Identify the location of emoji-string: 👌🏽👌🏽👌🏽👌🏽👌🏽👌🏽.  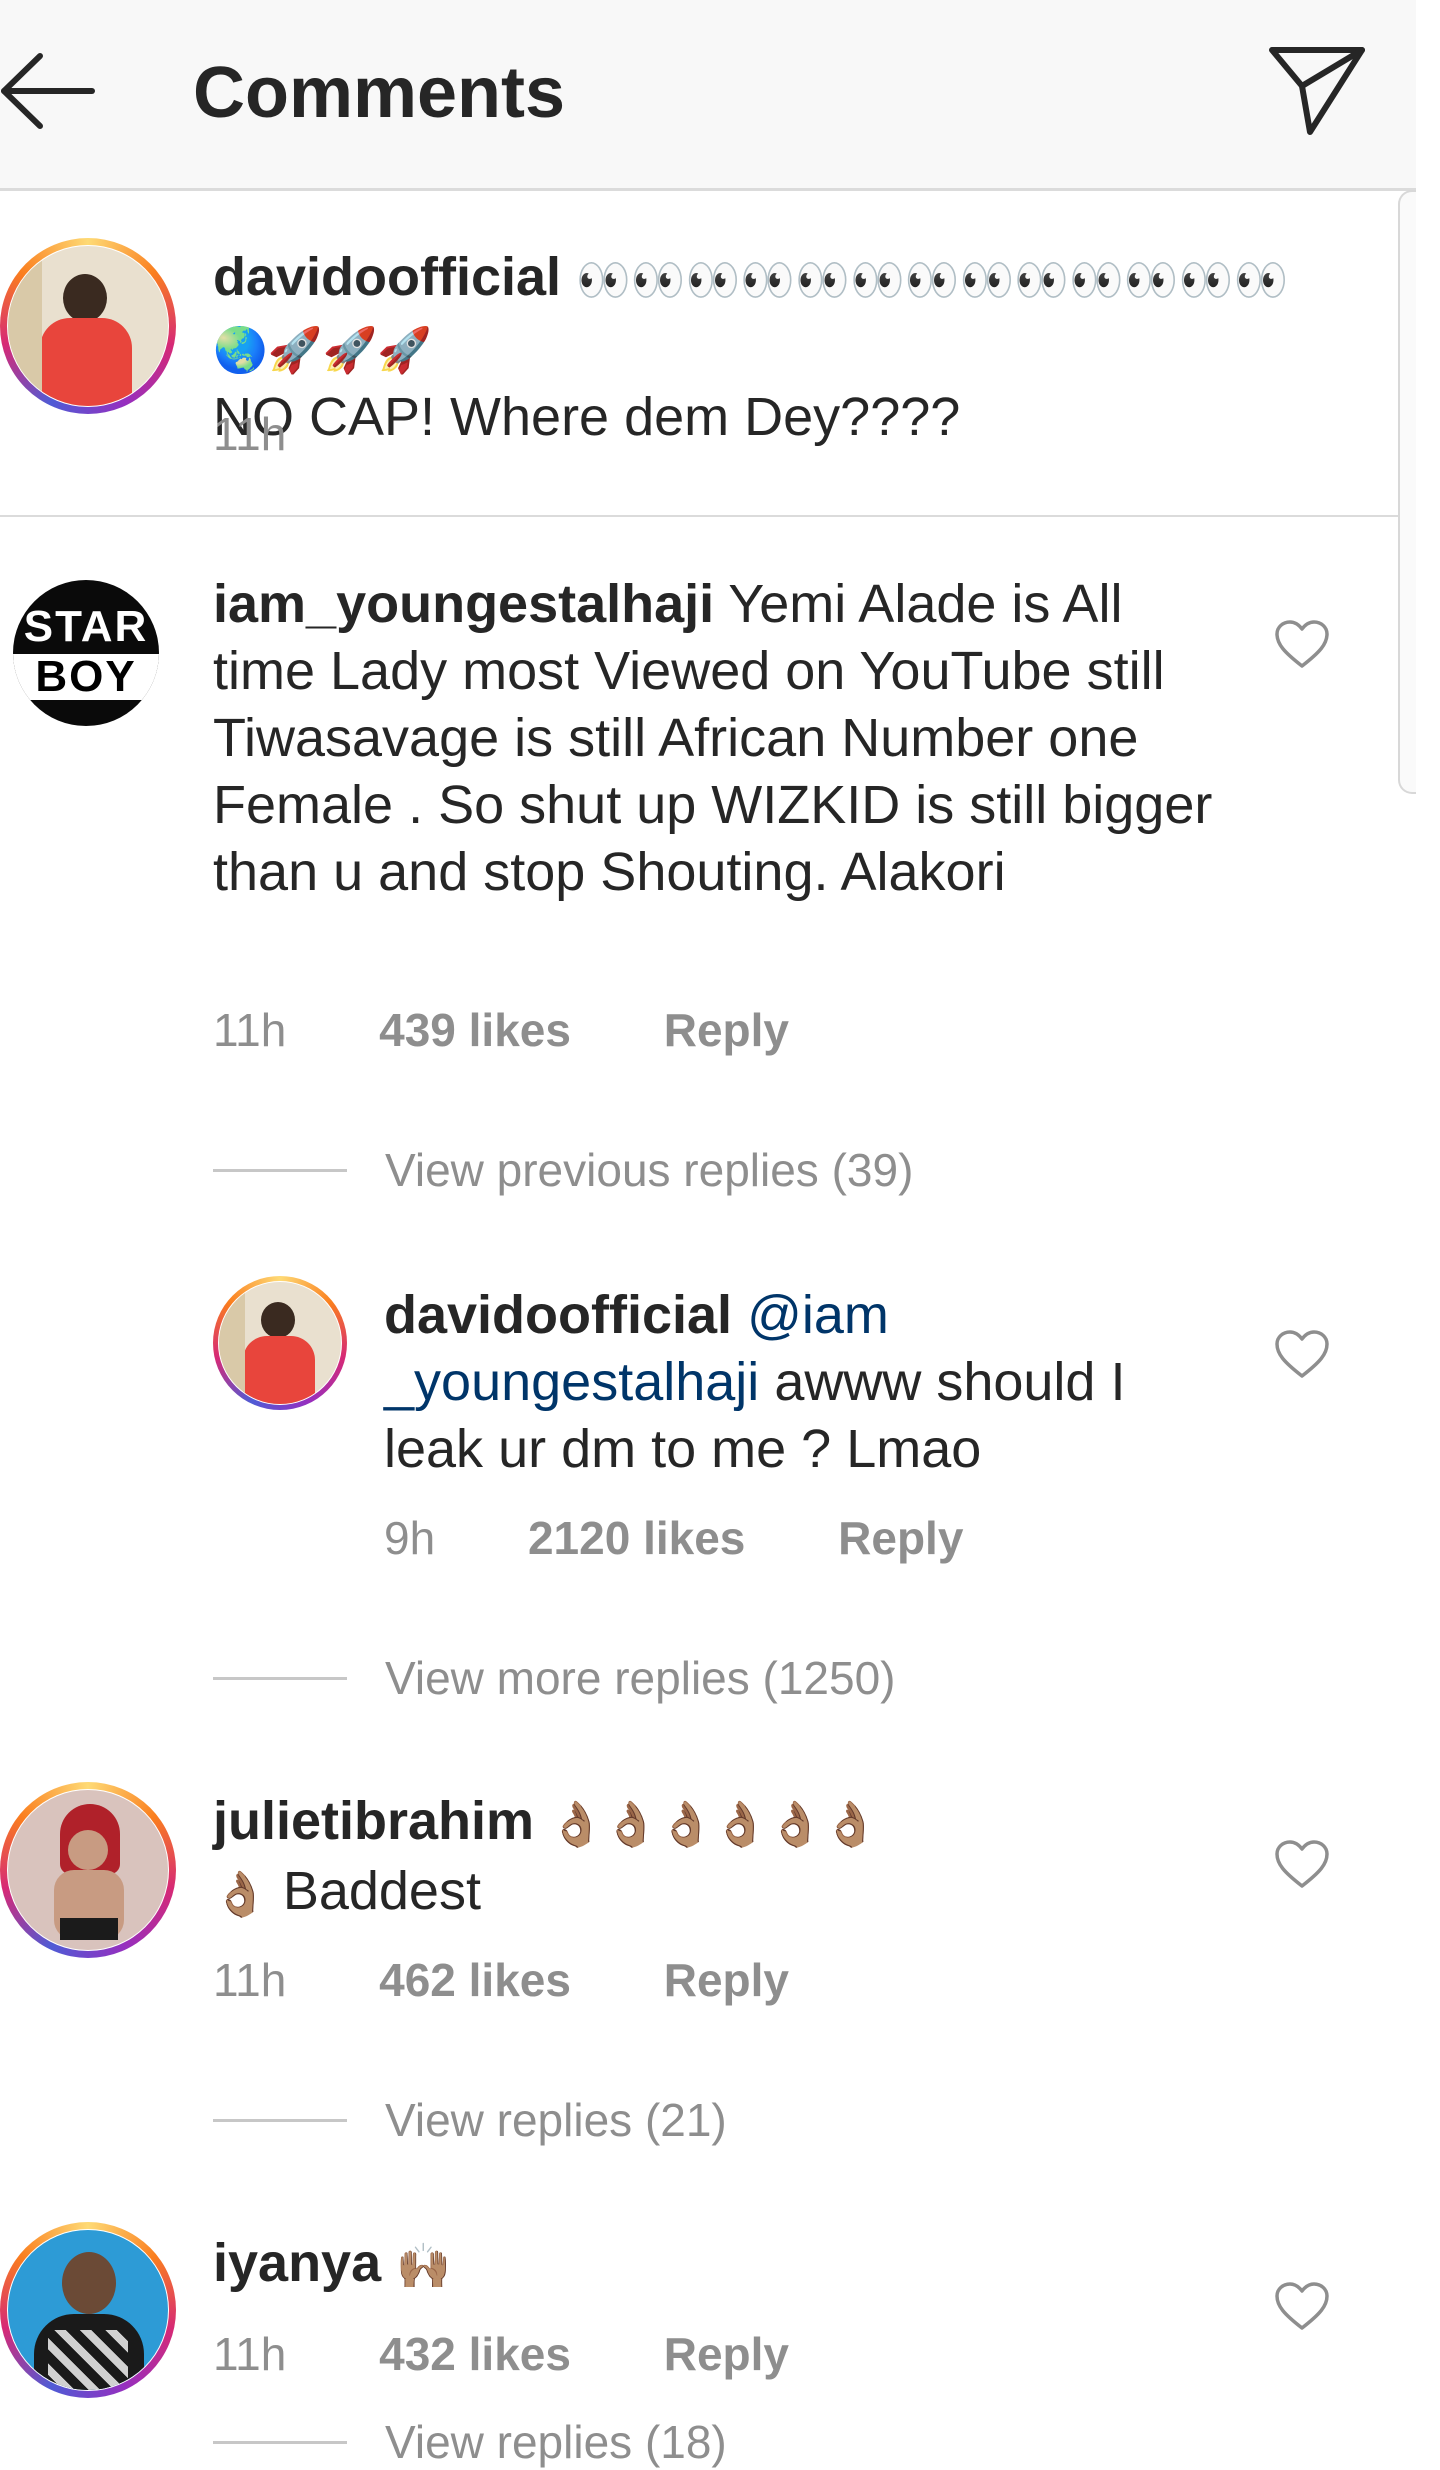
(713, 1824).